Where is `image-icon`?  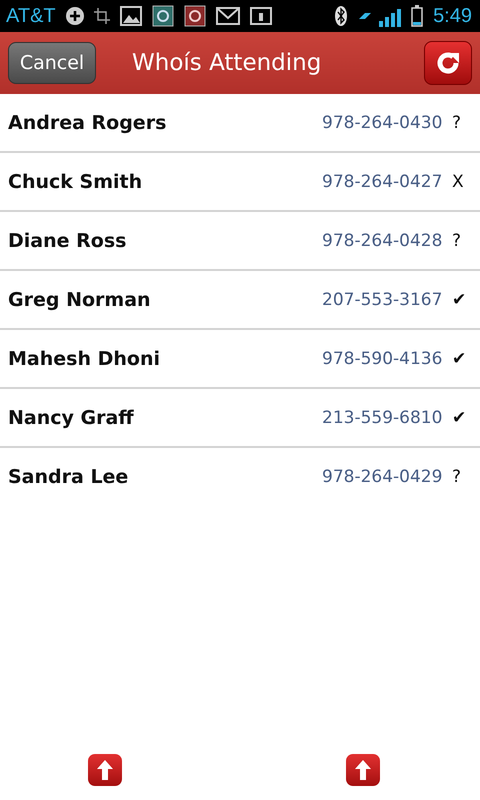
image-icon is located at coordinates (131, 16).